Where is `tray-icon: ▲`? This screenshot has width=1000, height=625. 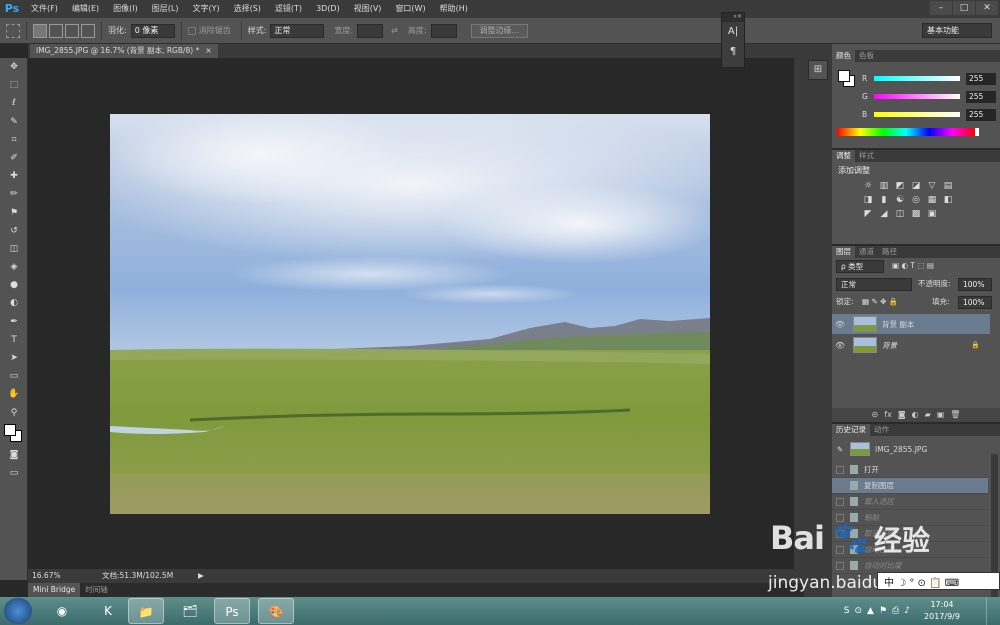
tray-icon: ▲ is located at coordinates (870, 611).